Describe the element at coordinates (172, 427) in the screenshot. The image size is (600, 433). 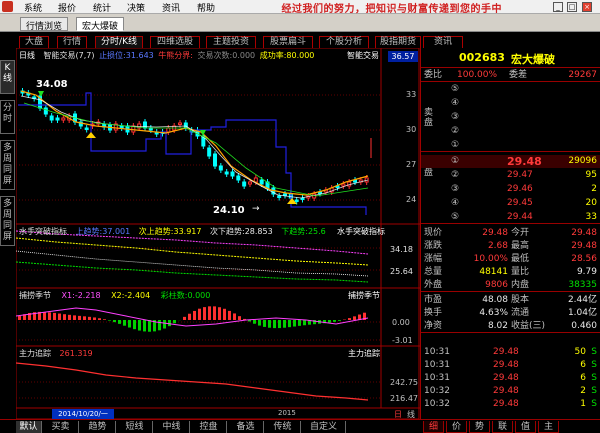
I see `bottom-tab-mid: 中线` at that location.